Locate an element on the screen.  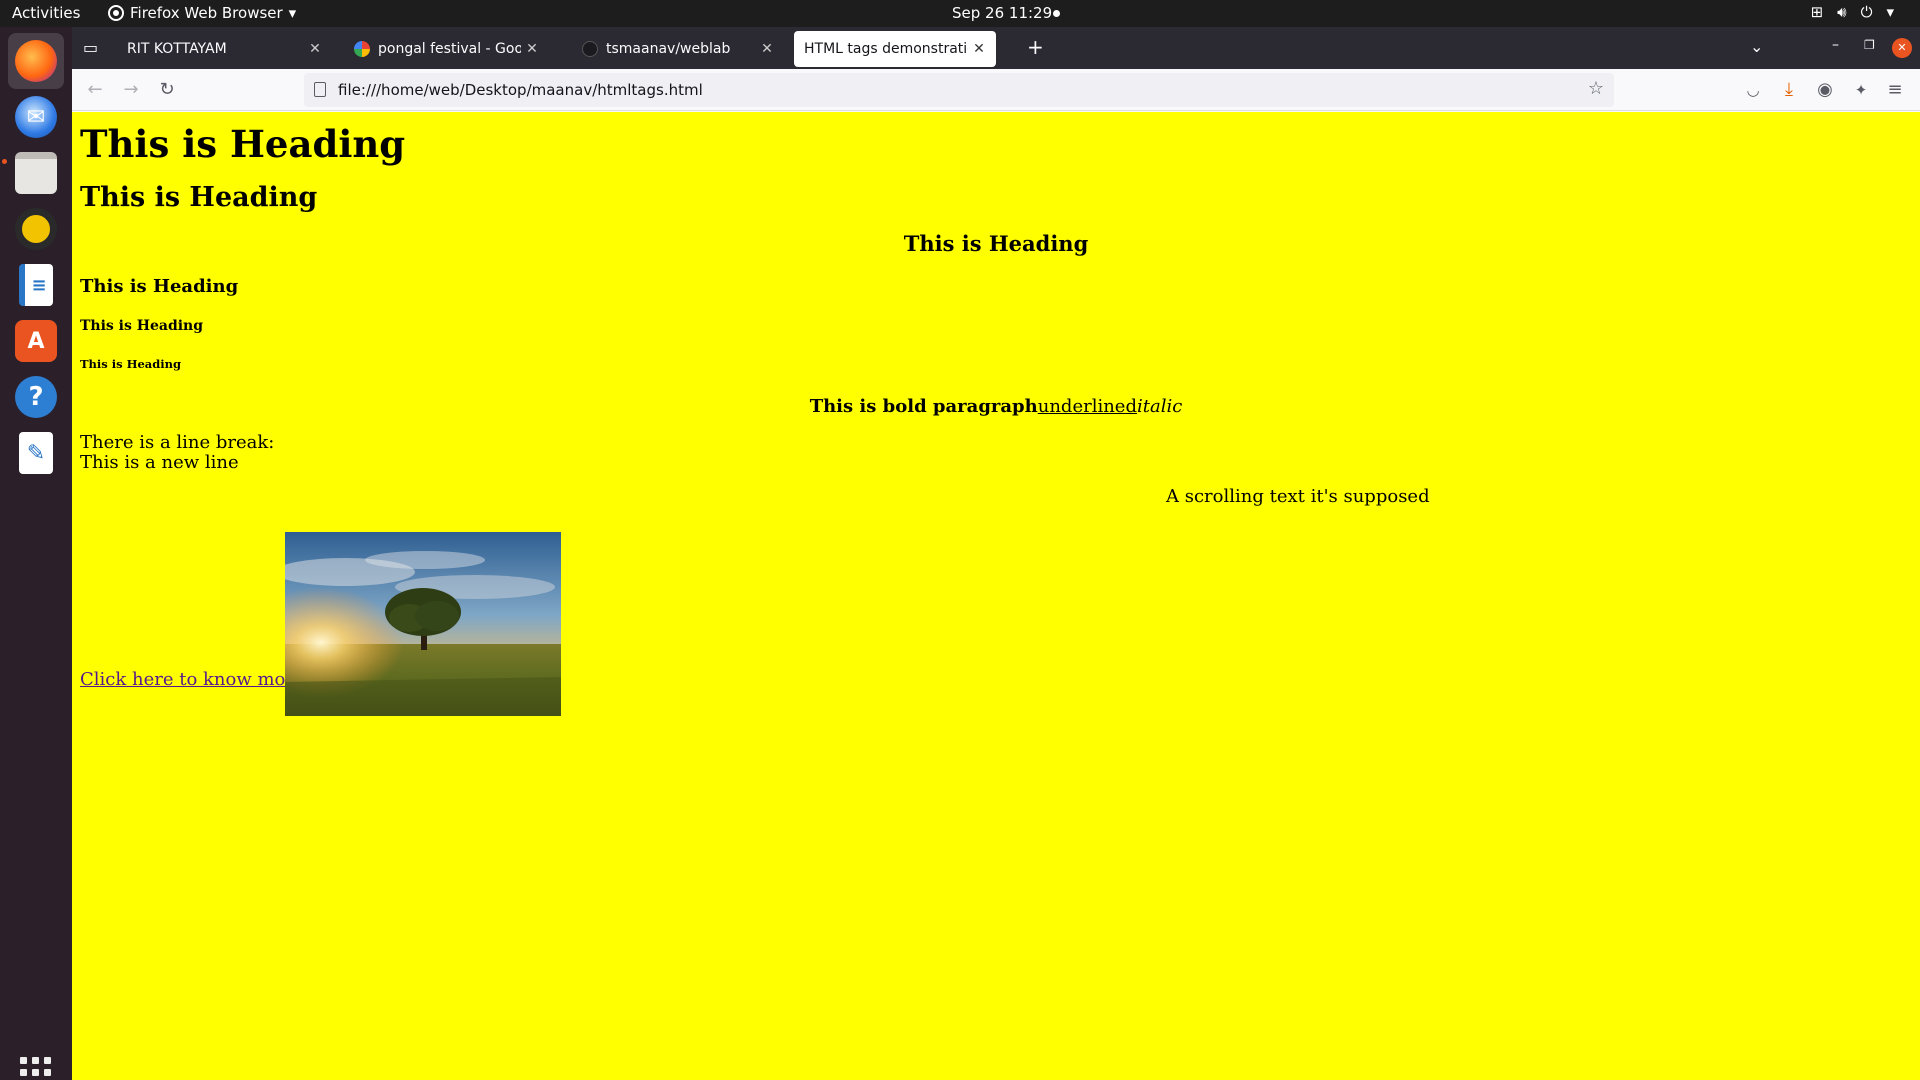
thunderbird-icon: ✉ is located at coordinates (36, 117).